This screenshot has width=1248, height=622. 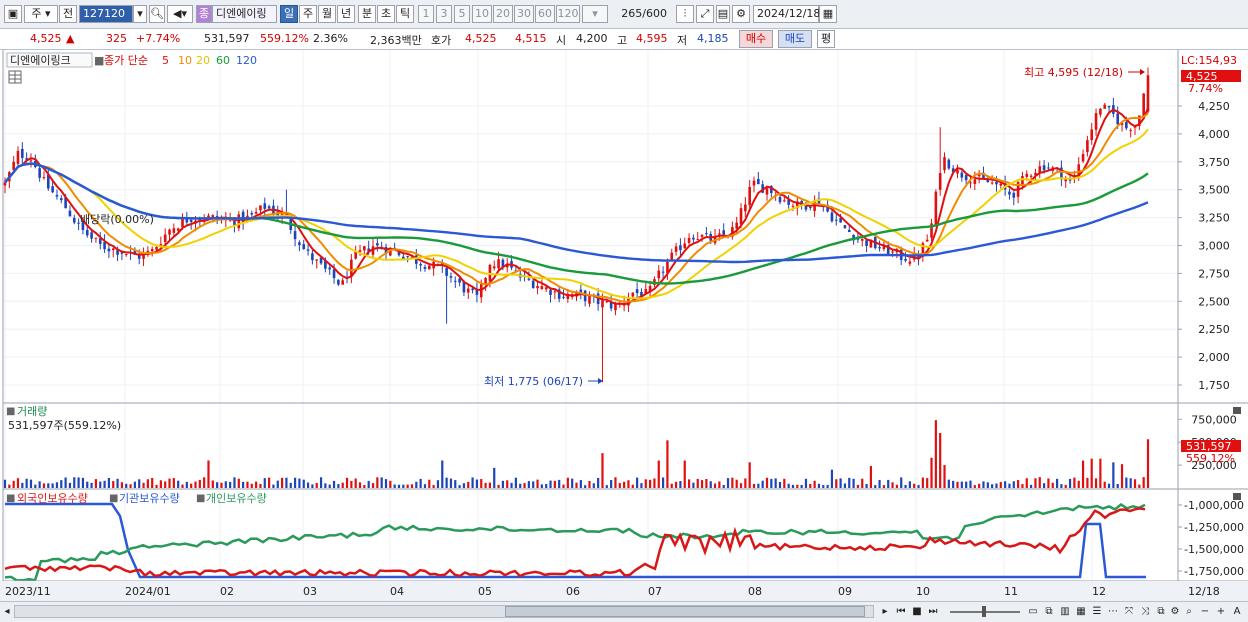 I want to click on ask-price: 4,525, so click(x=481, y=38).